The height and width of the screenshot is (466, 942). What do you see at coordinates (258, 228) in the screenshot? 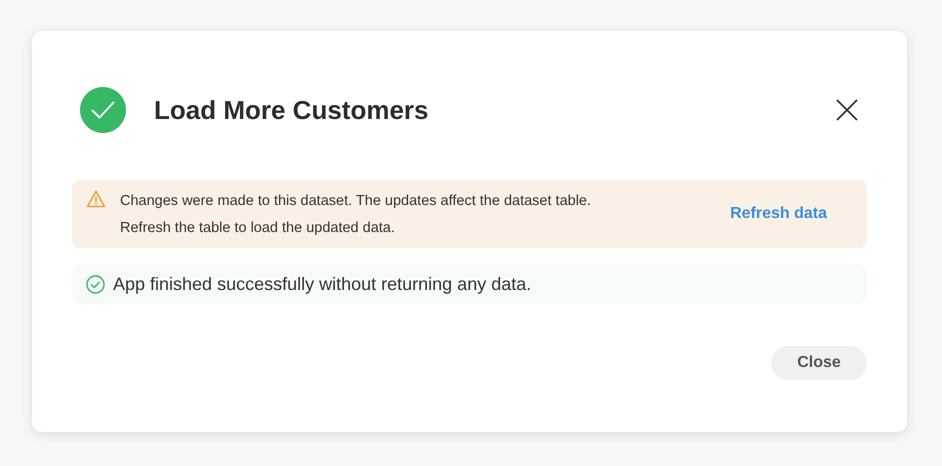
I see `message-text: Refresh the table to load the updated data.` at bounding box center [258, 228].